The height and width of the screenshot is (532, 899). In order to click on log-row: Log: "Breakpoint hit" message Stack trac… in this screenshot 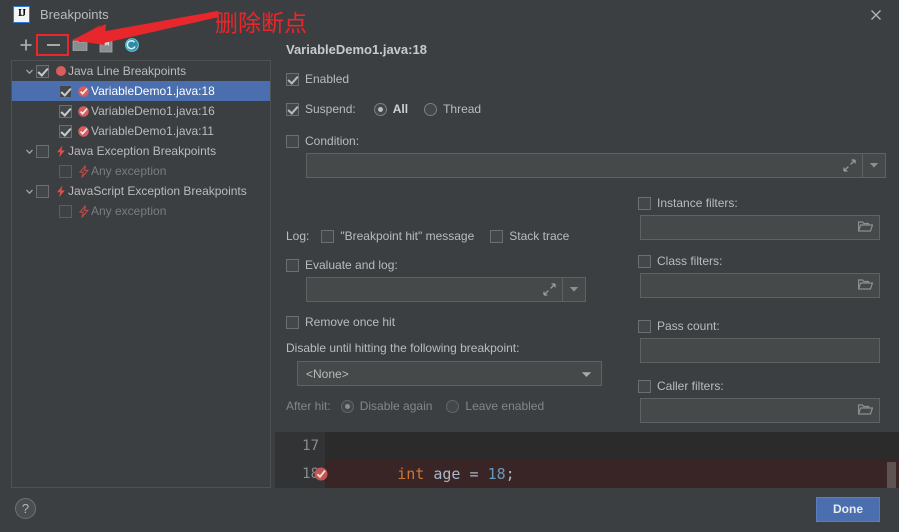, I will do `click(427, 236)`.